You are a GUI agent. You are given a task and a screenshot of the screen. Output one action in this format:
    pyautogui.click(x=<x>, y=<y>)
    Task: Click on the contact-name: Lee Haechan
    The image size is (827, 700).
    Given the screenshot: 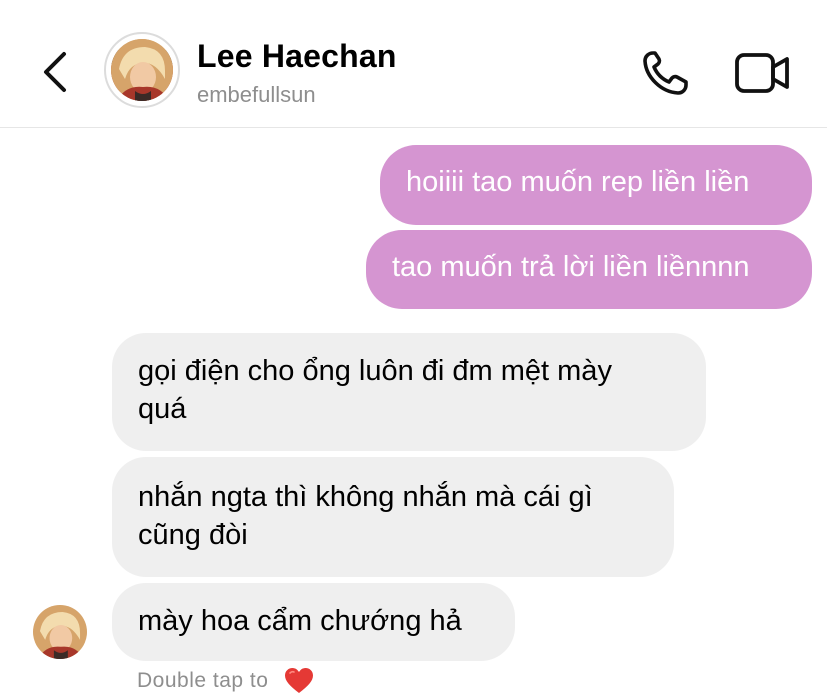 What is the action you would take?
    pyautogui.click(x=297, y=56)
    